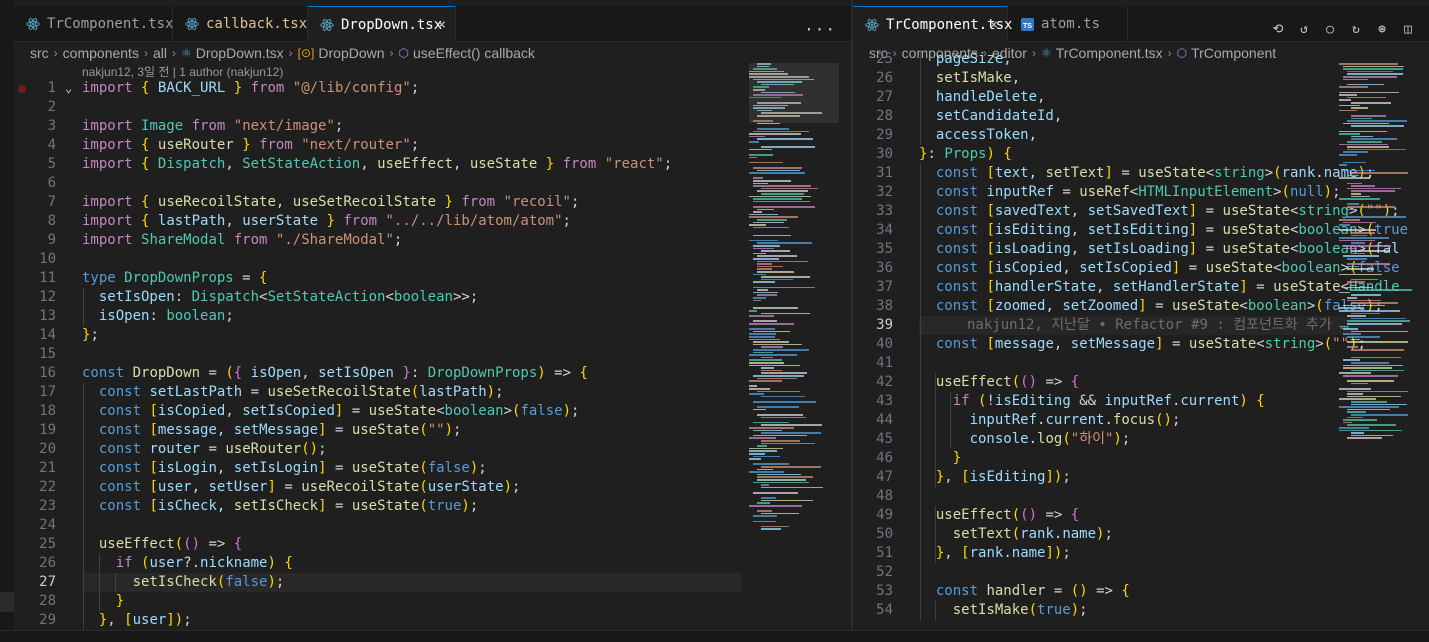 This screenshot has width=1429, height=642. Describe the element at coordinates (1382, 29) in the screenshot. I see `compare-icon: ⊛` at that location.